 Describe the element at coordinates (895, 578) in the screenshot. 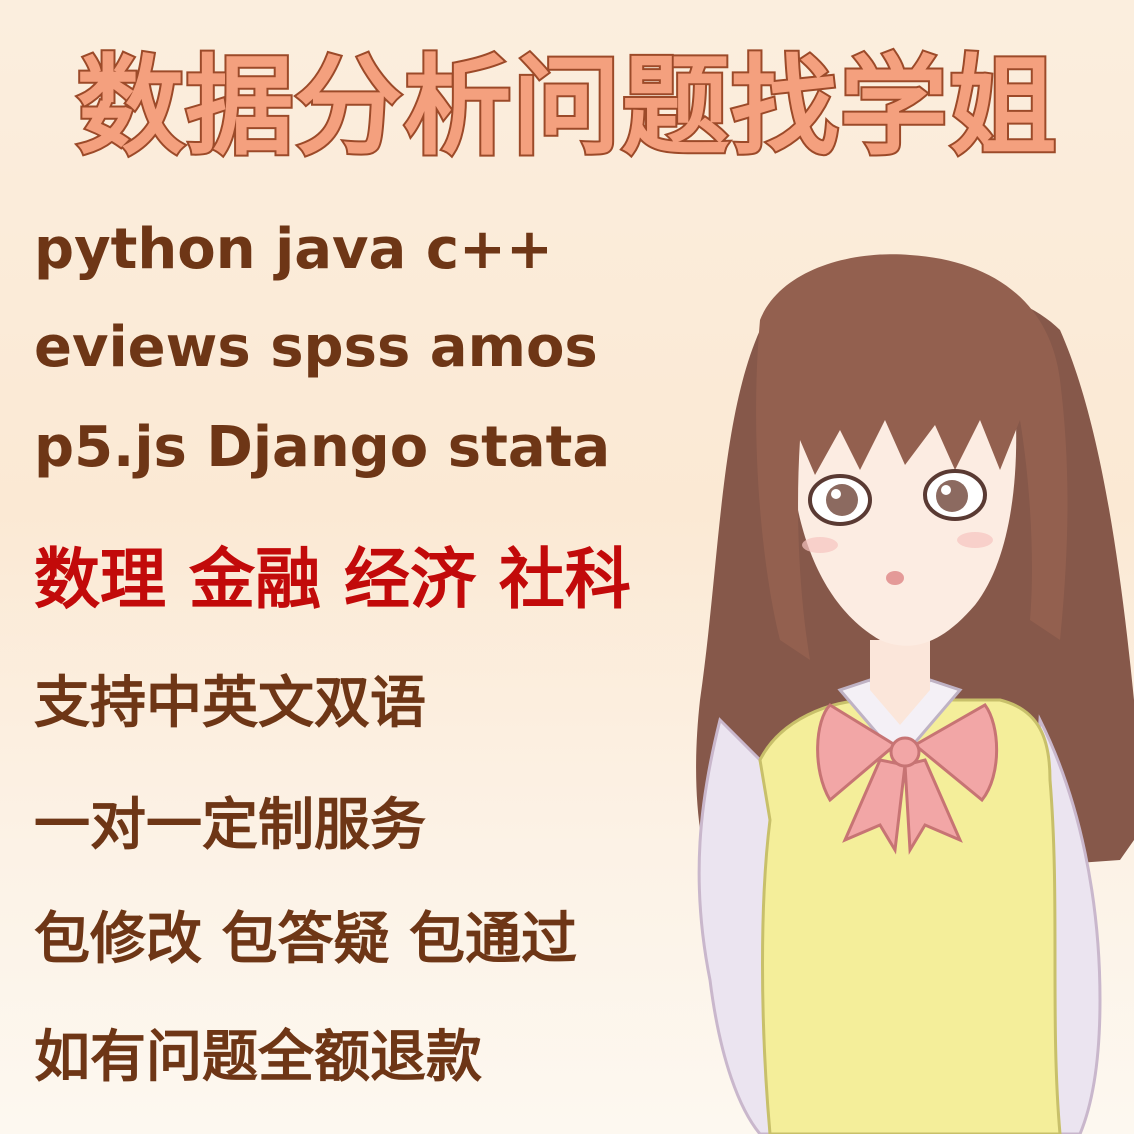

I see `mouth` at that location.